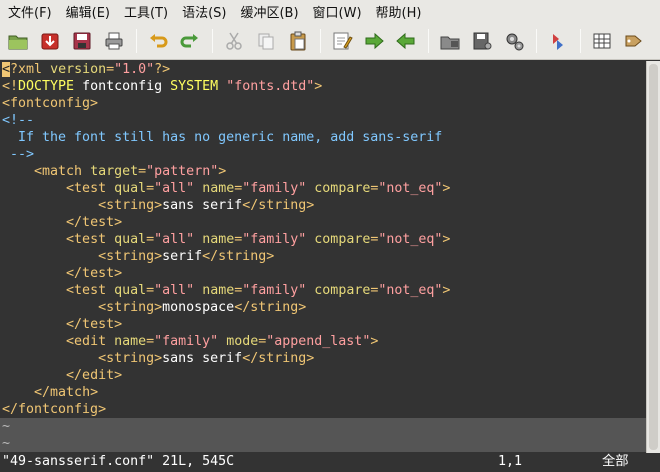 Image resolution: width=660 pixels, height=472 pixels. I want to click on code-token: mode, so click(242, 341).